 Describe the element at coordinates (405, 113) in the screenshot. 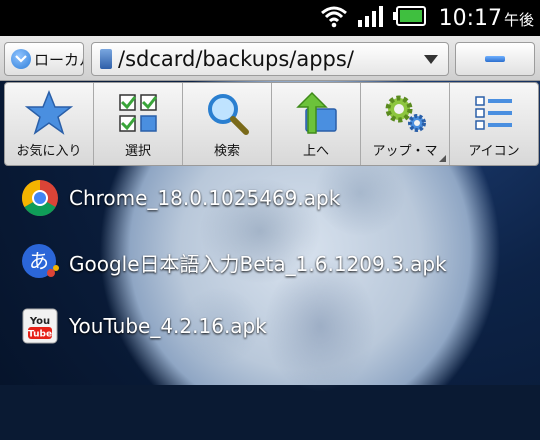

I see `gears-icon` at that location.